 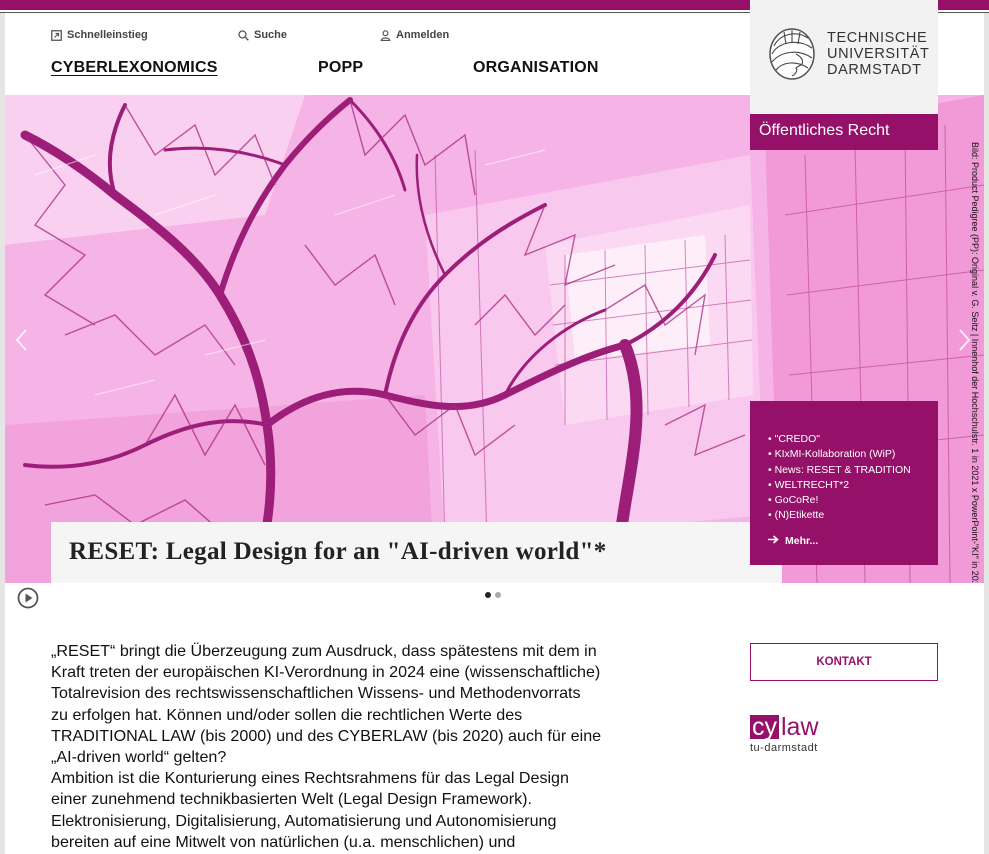 What do you see at coordinates (21, 342) in the screenshot?
I see `slider-prev-arrow` at bounding box center [21, 342].